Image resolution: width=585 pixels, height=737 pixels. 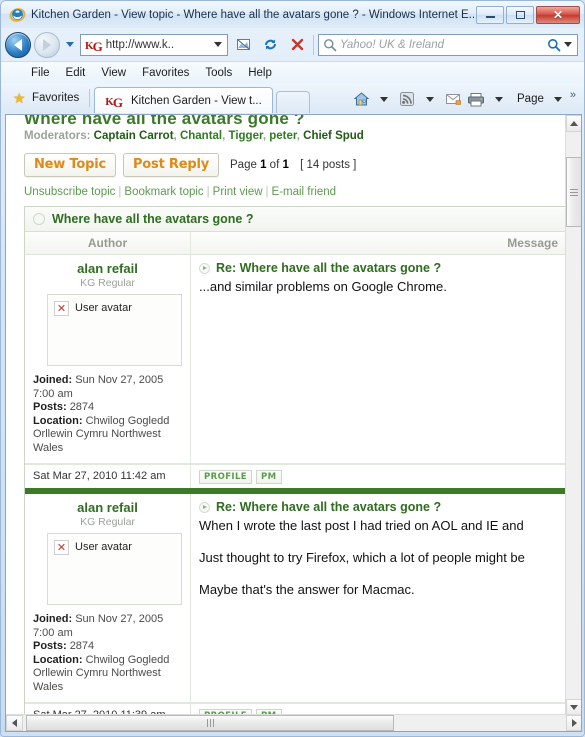 What do you see at coordinates (295, 219) in the screenshot?
I see `topic-header-bar: Where have all the avatars gone ?` at bounding box center [295, 219].